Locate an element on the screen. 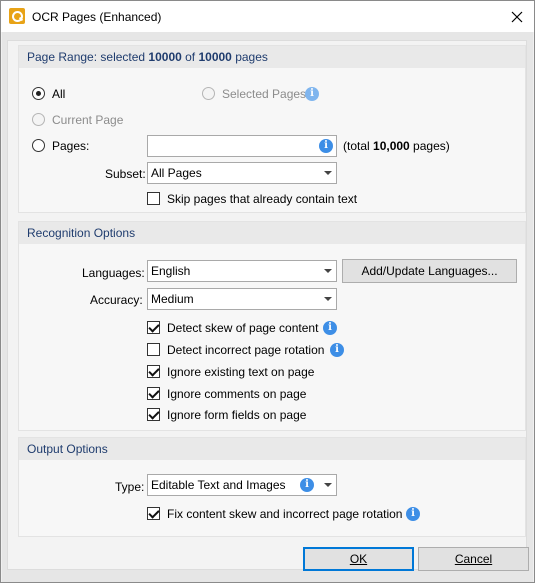  ignore-text-checkbox is located at coordinates (153, 371).